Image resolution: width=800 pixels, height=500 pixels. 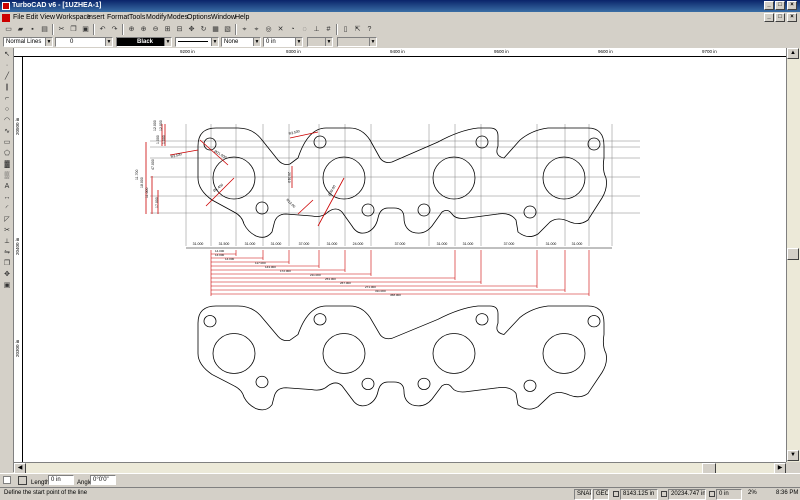 I want to click on angle-input: 0°0'0", so click(x=103, y=480).